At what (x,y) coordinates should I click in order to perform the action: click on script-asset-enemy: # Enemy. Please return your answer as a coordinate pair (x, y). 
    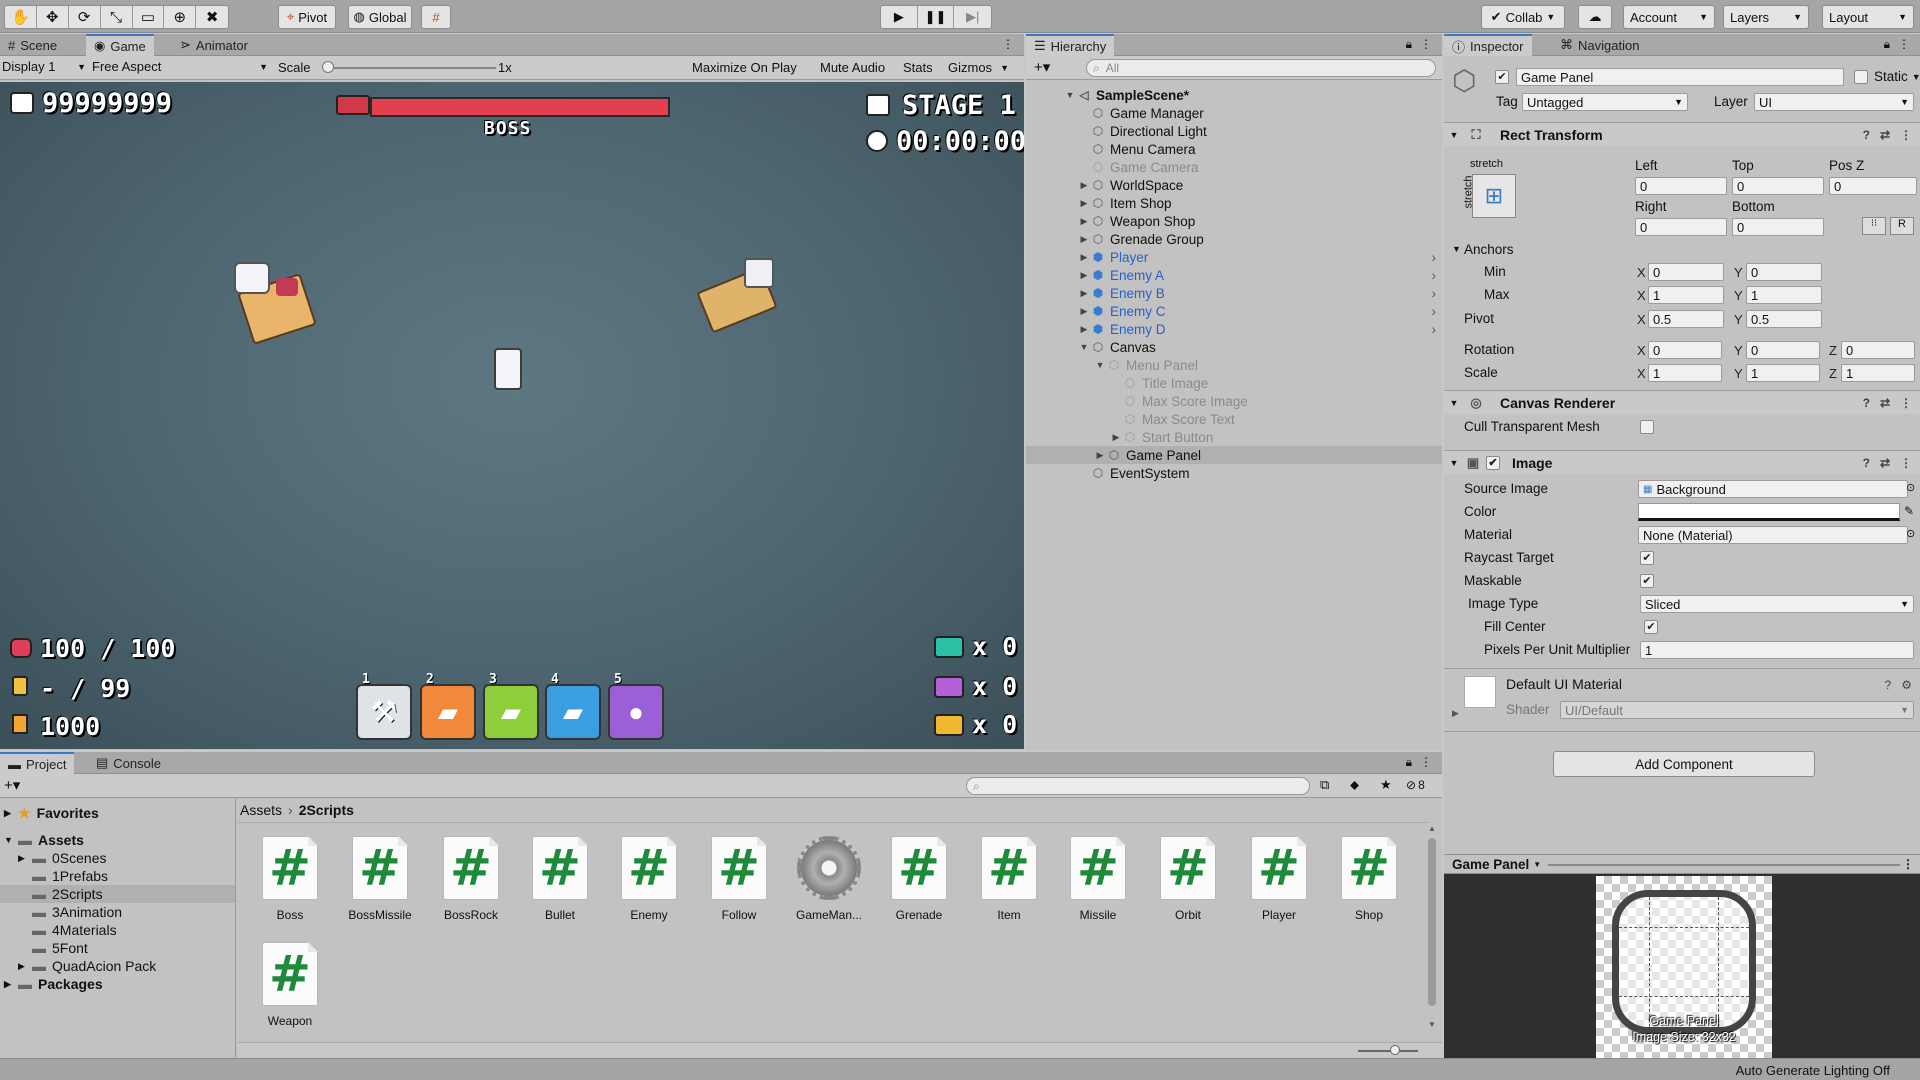
    Looking at the image, I should click on (649, 886).